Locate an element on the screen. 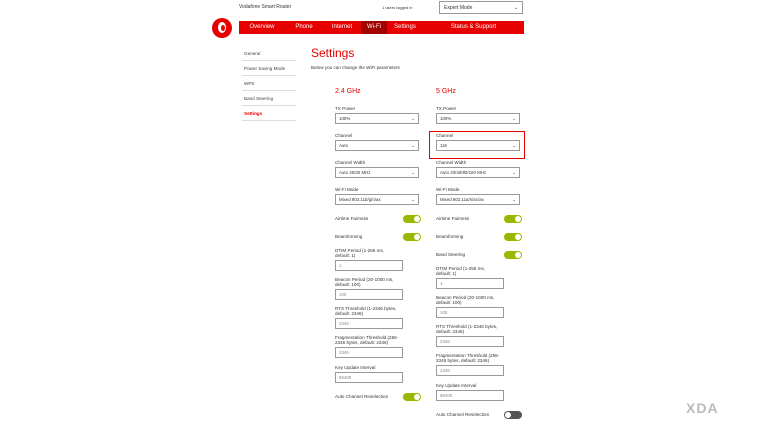 This screenshot has width=768, height=432. mode-select: Expert Mode ⌄ is located at coordinates (481, 7).